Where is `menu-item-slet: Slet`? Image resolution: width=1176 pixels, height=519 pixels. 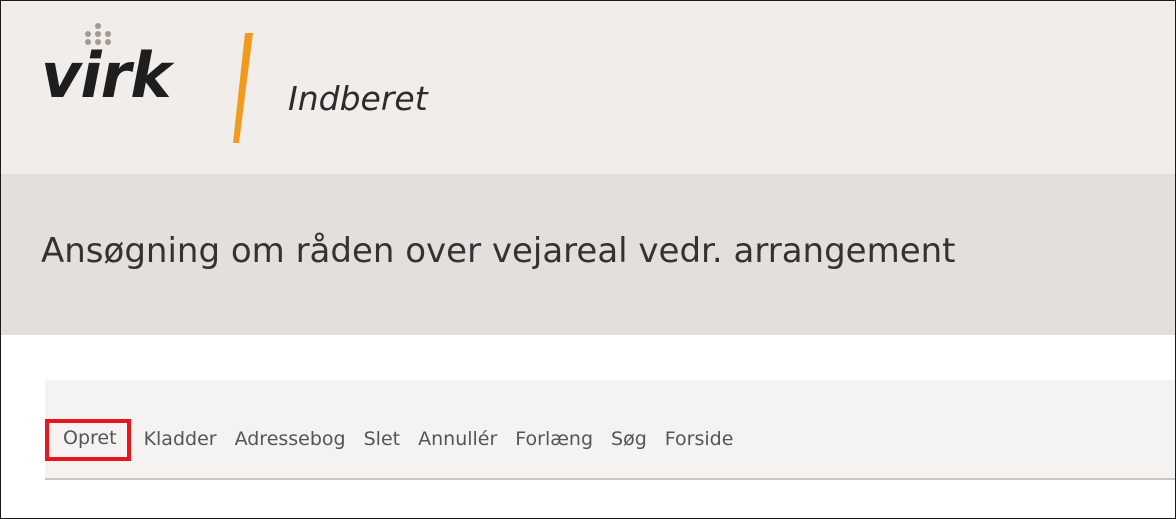 menu-item-slet: Slet is located at coordinates (382, 440).